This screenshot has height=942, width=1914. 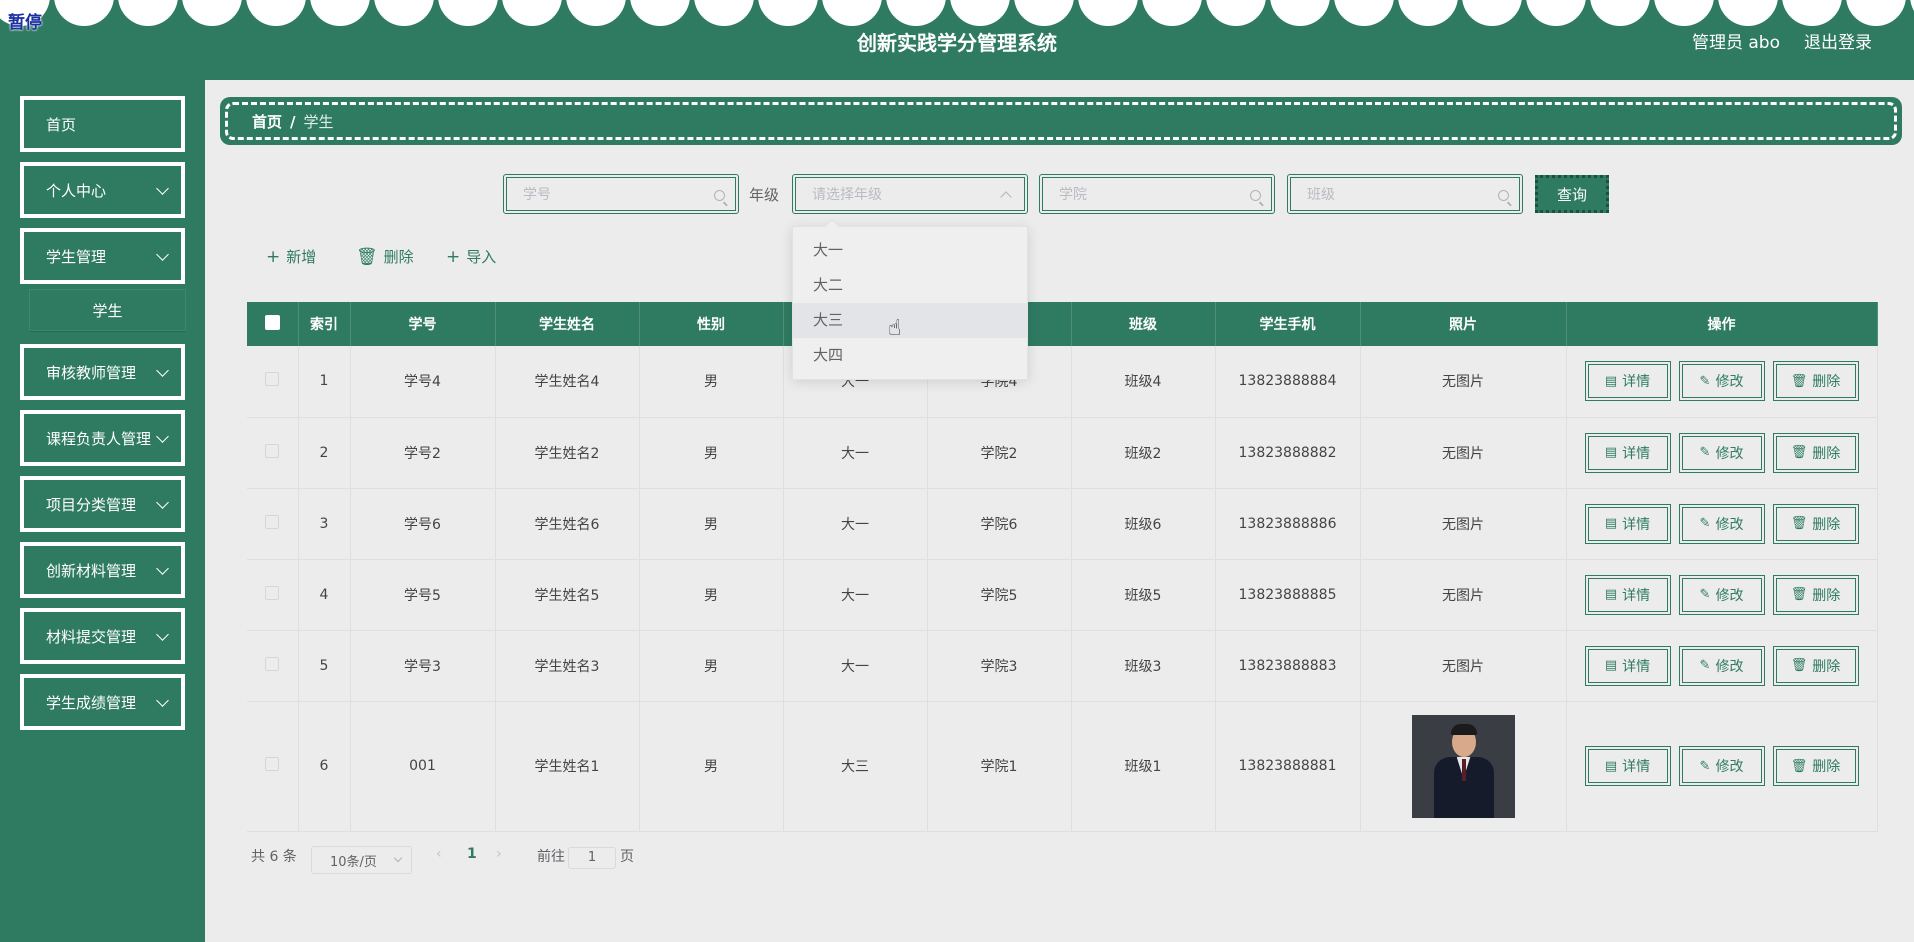 I want to click on grade-dropdown-menu: 大一 大二 大三 大四, so click(x=910, y=299).